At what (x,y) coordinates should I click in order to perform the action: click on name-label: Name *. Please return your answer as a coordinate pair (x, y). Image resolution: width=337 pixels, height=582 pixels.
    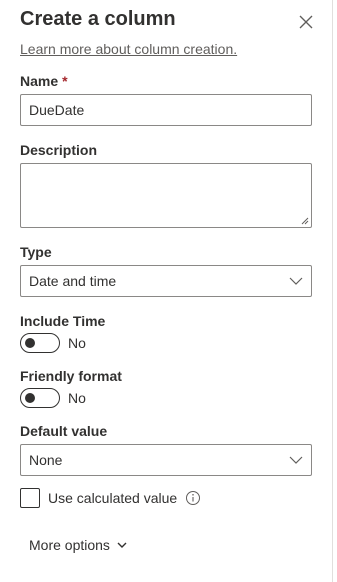
    Looking at the image, I should click on (44, 81).